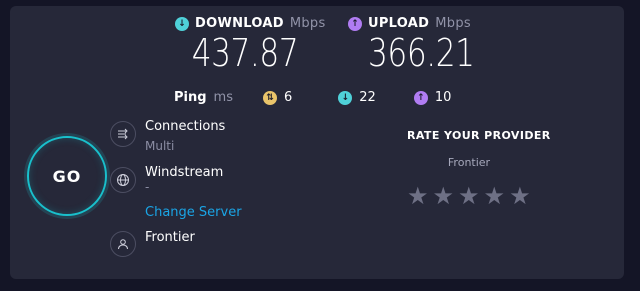 Image resolution: width=640 pixels, height=291 pixels. I want to click on ping-upload: ↑ 10, so click(432, 97).